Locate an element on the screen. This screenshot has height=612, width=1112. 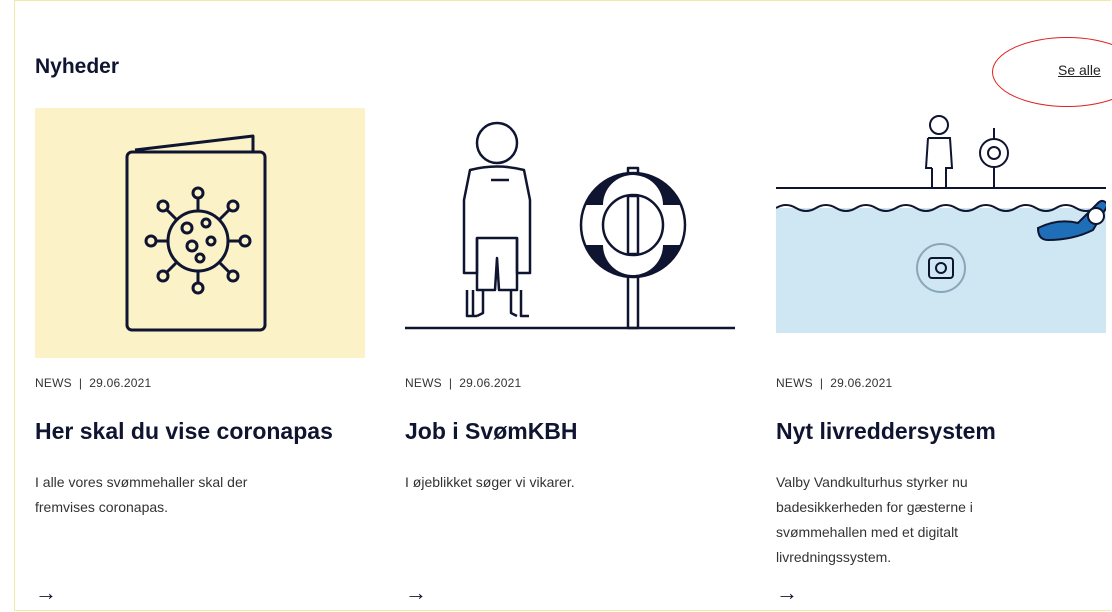
news-card-title: Her skal du vise coronapas is located at coordinates (184, 431).